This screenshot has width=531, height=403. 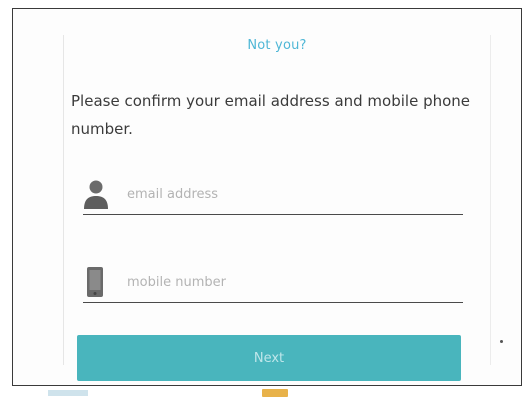 What do you see at coordinates (277, 45) in the screenshot?
I see `not-you-link: Not you?` at bounding box center [277, 45].